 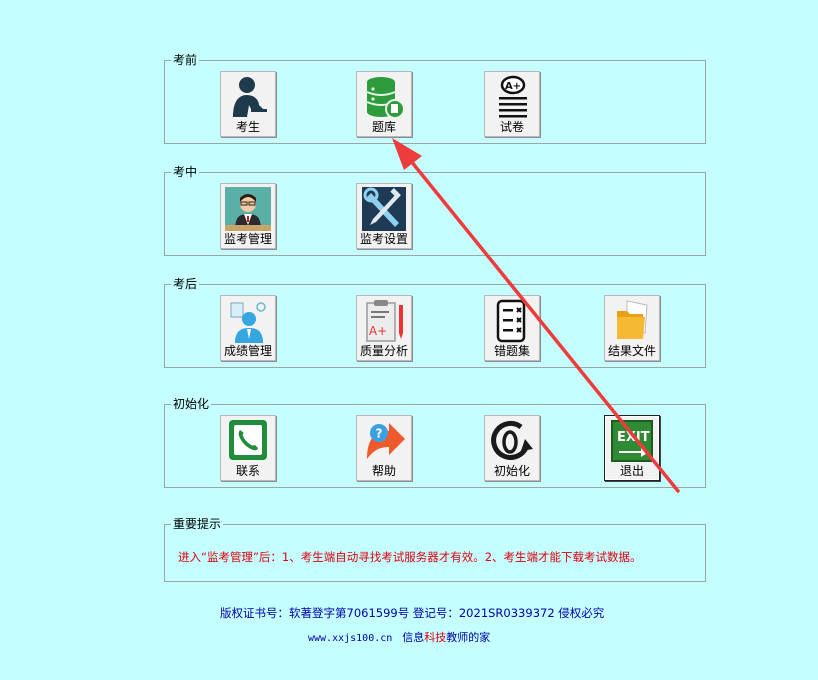 What do you see at coordinates (383, 471) in the screenshot?
I see `help-label: 帮助` at bounding box center [383, 471].